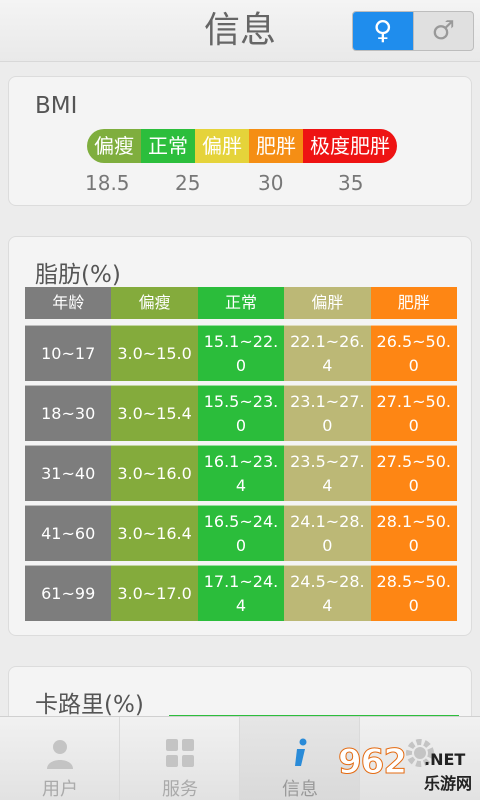 This screenshot has width=480, height=800. Describe the element at coordinates (89, 705) in the screenshot. I see `calorie-title: 卡路里(%)` at that location.